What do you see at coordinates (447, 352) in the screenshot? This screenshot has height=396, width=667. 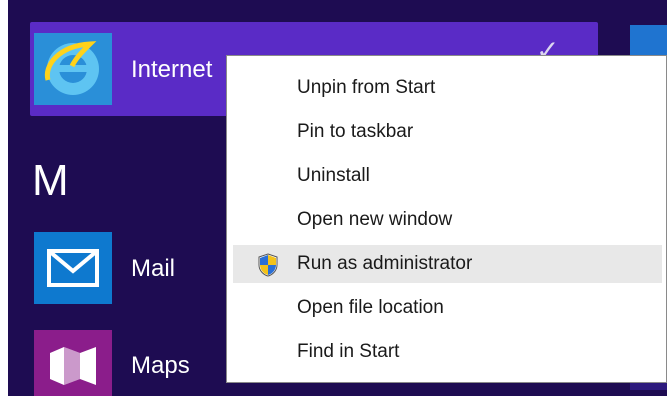 I see `menu-item-find-in-start: Find in Start` at bounding box center [447, 352].